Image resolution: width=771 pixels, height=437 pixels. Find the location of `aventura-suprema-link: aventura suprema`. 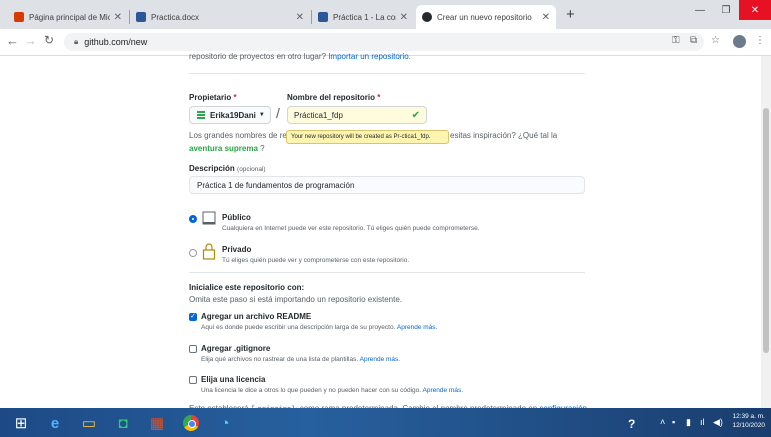

aventura-suprema-link: aventura suprema is located at coordinates (223, 148).